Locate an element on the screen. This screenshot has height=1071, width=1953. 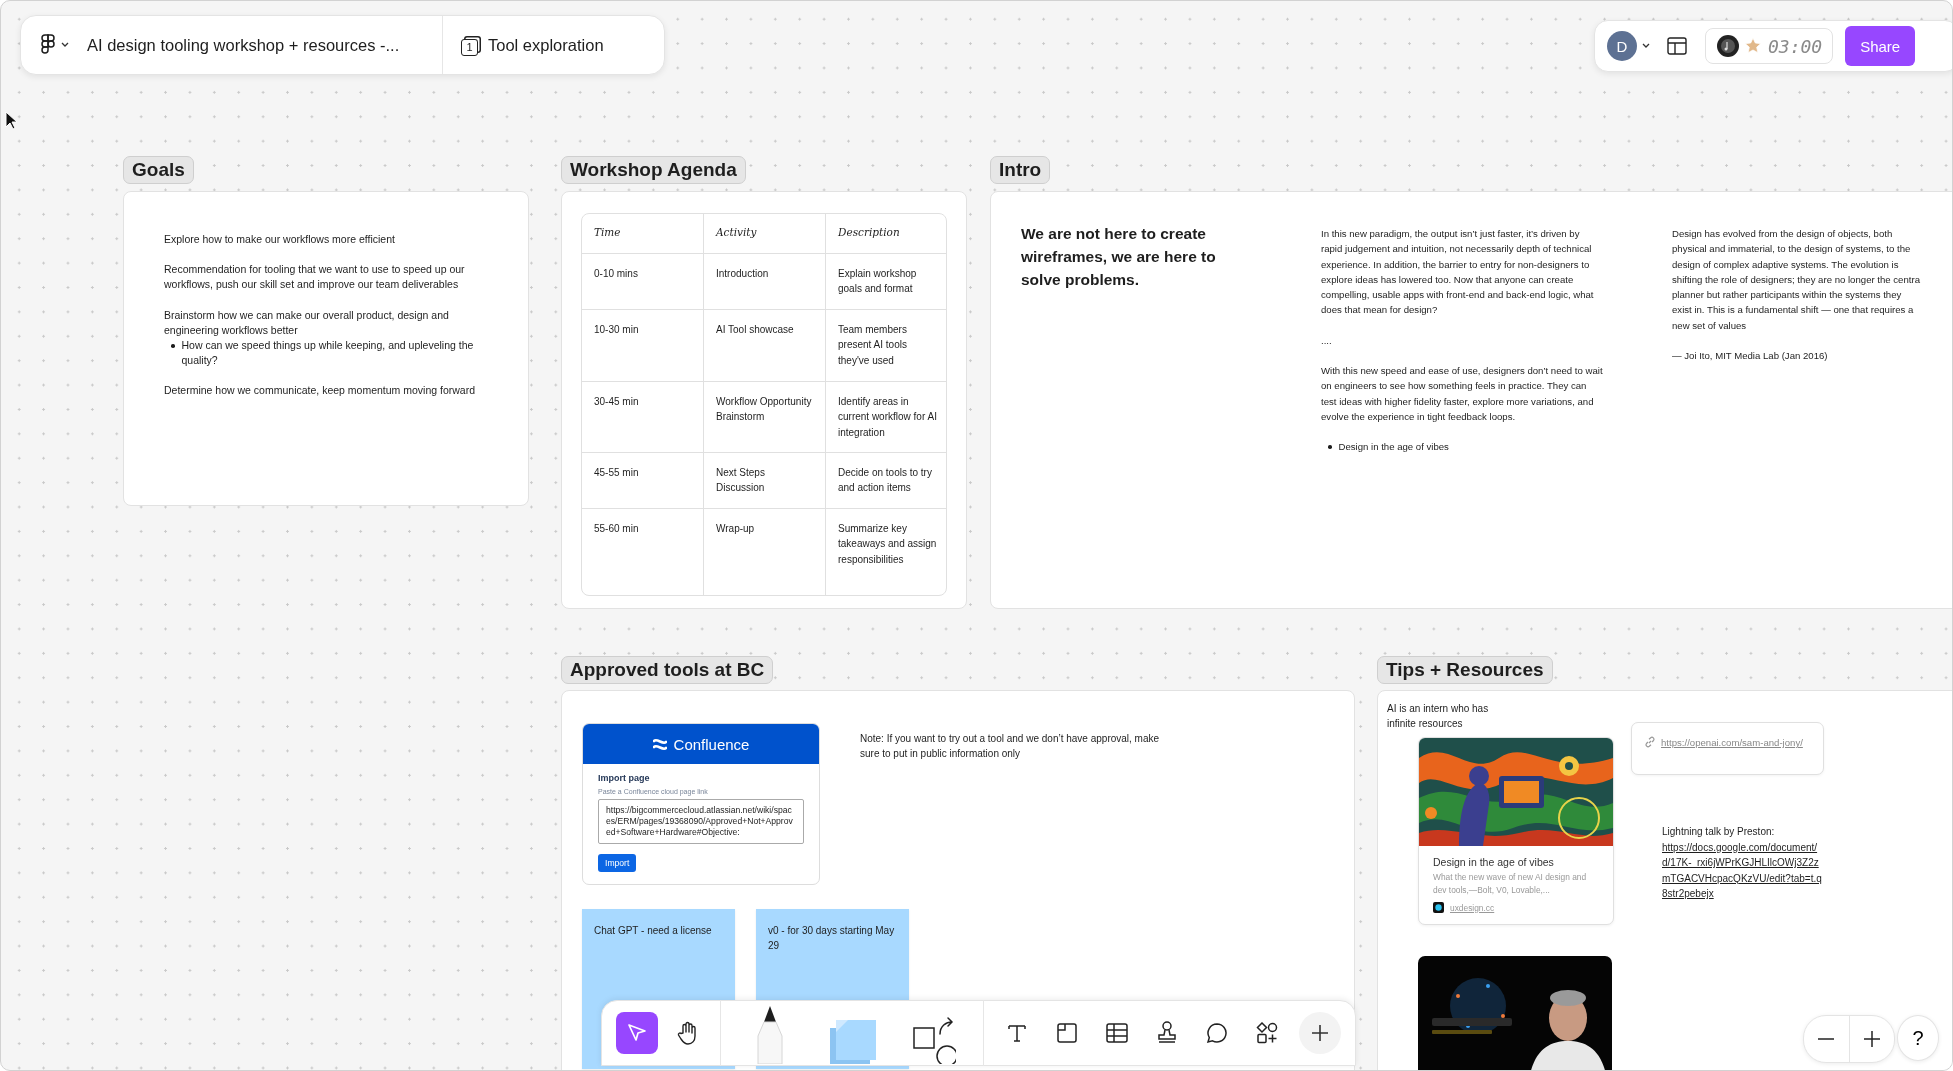
text-tool-icon is located at coordinates (1017, 1033).